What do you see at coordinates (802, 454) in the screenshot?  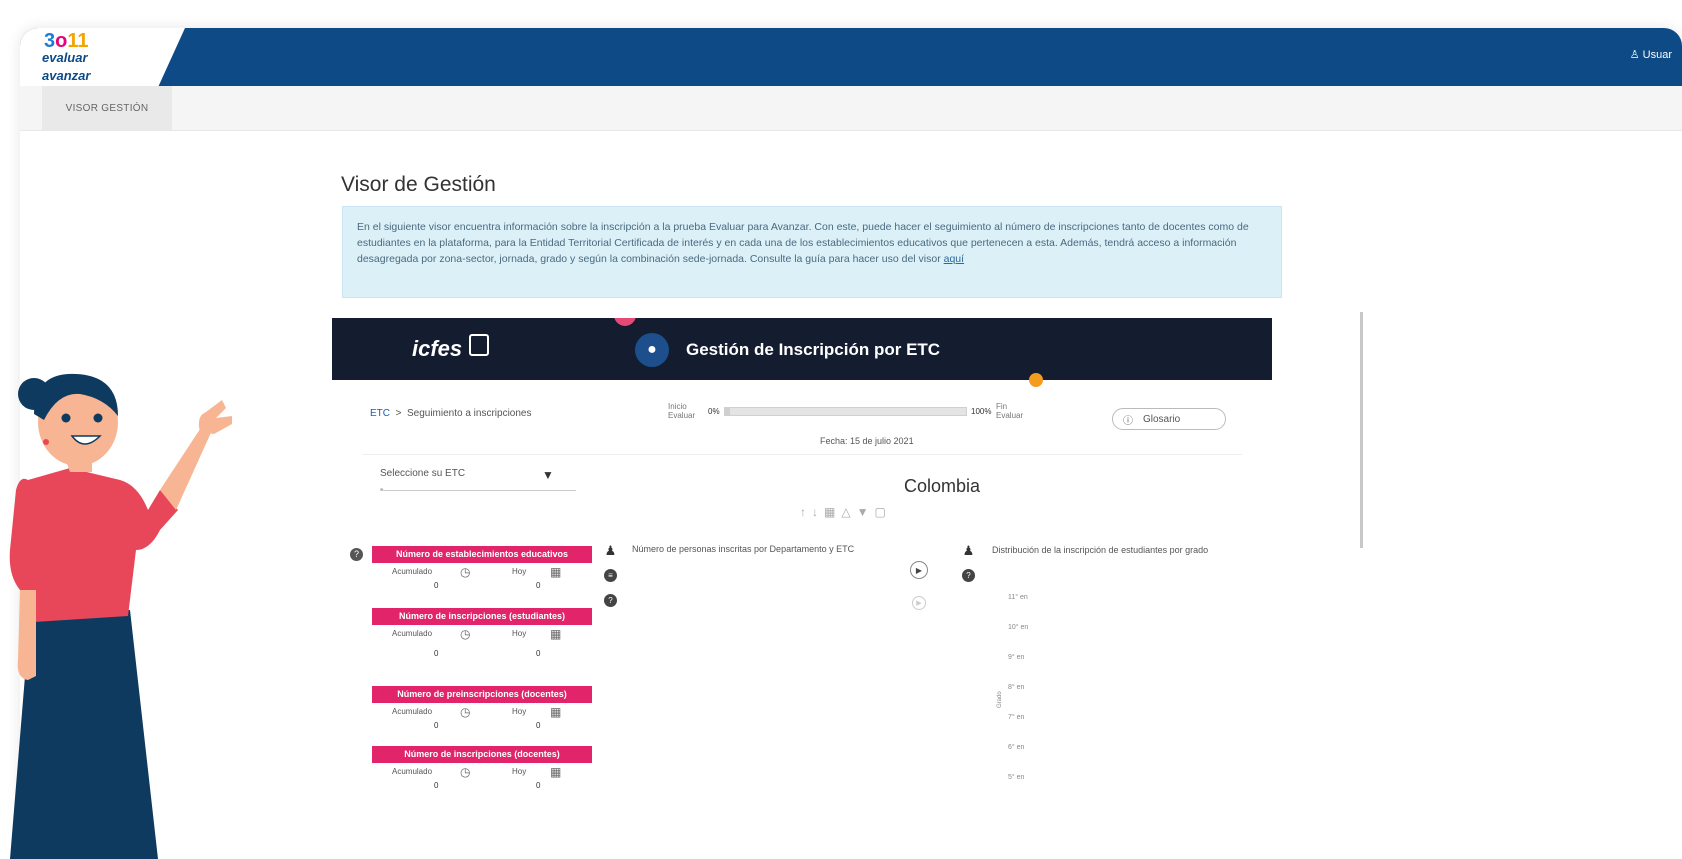 I see `divider` at bounding box center [802, 454].